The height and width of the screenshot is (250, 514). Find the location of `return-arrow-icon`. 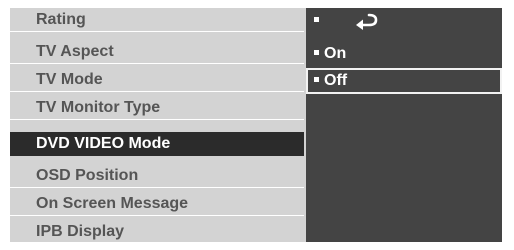

return-arrow-icon is located at coordinates (367, 21).